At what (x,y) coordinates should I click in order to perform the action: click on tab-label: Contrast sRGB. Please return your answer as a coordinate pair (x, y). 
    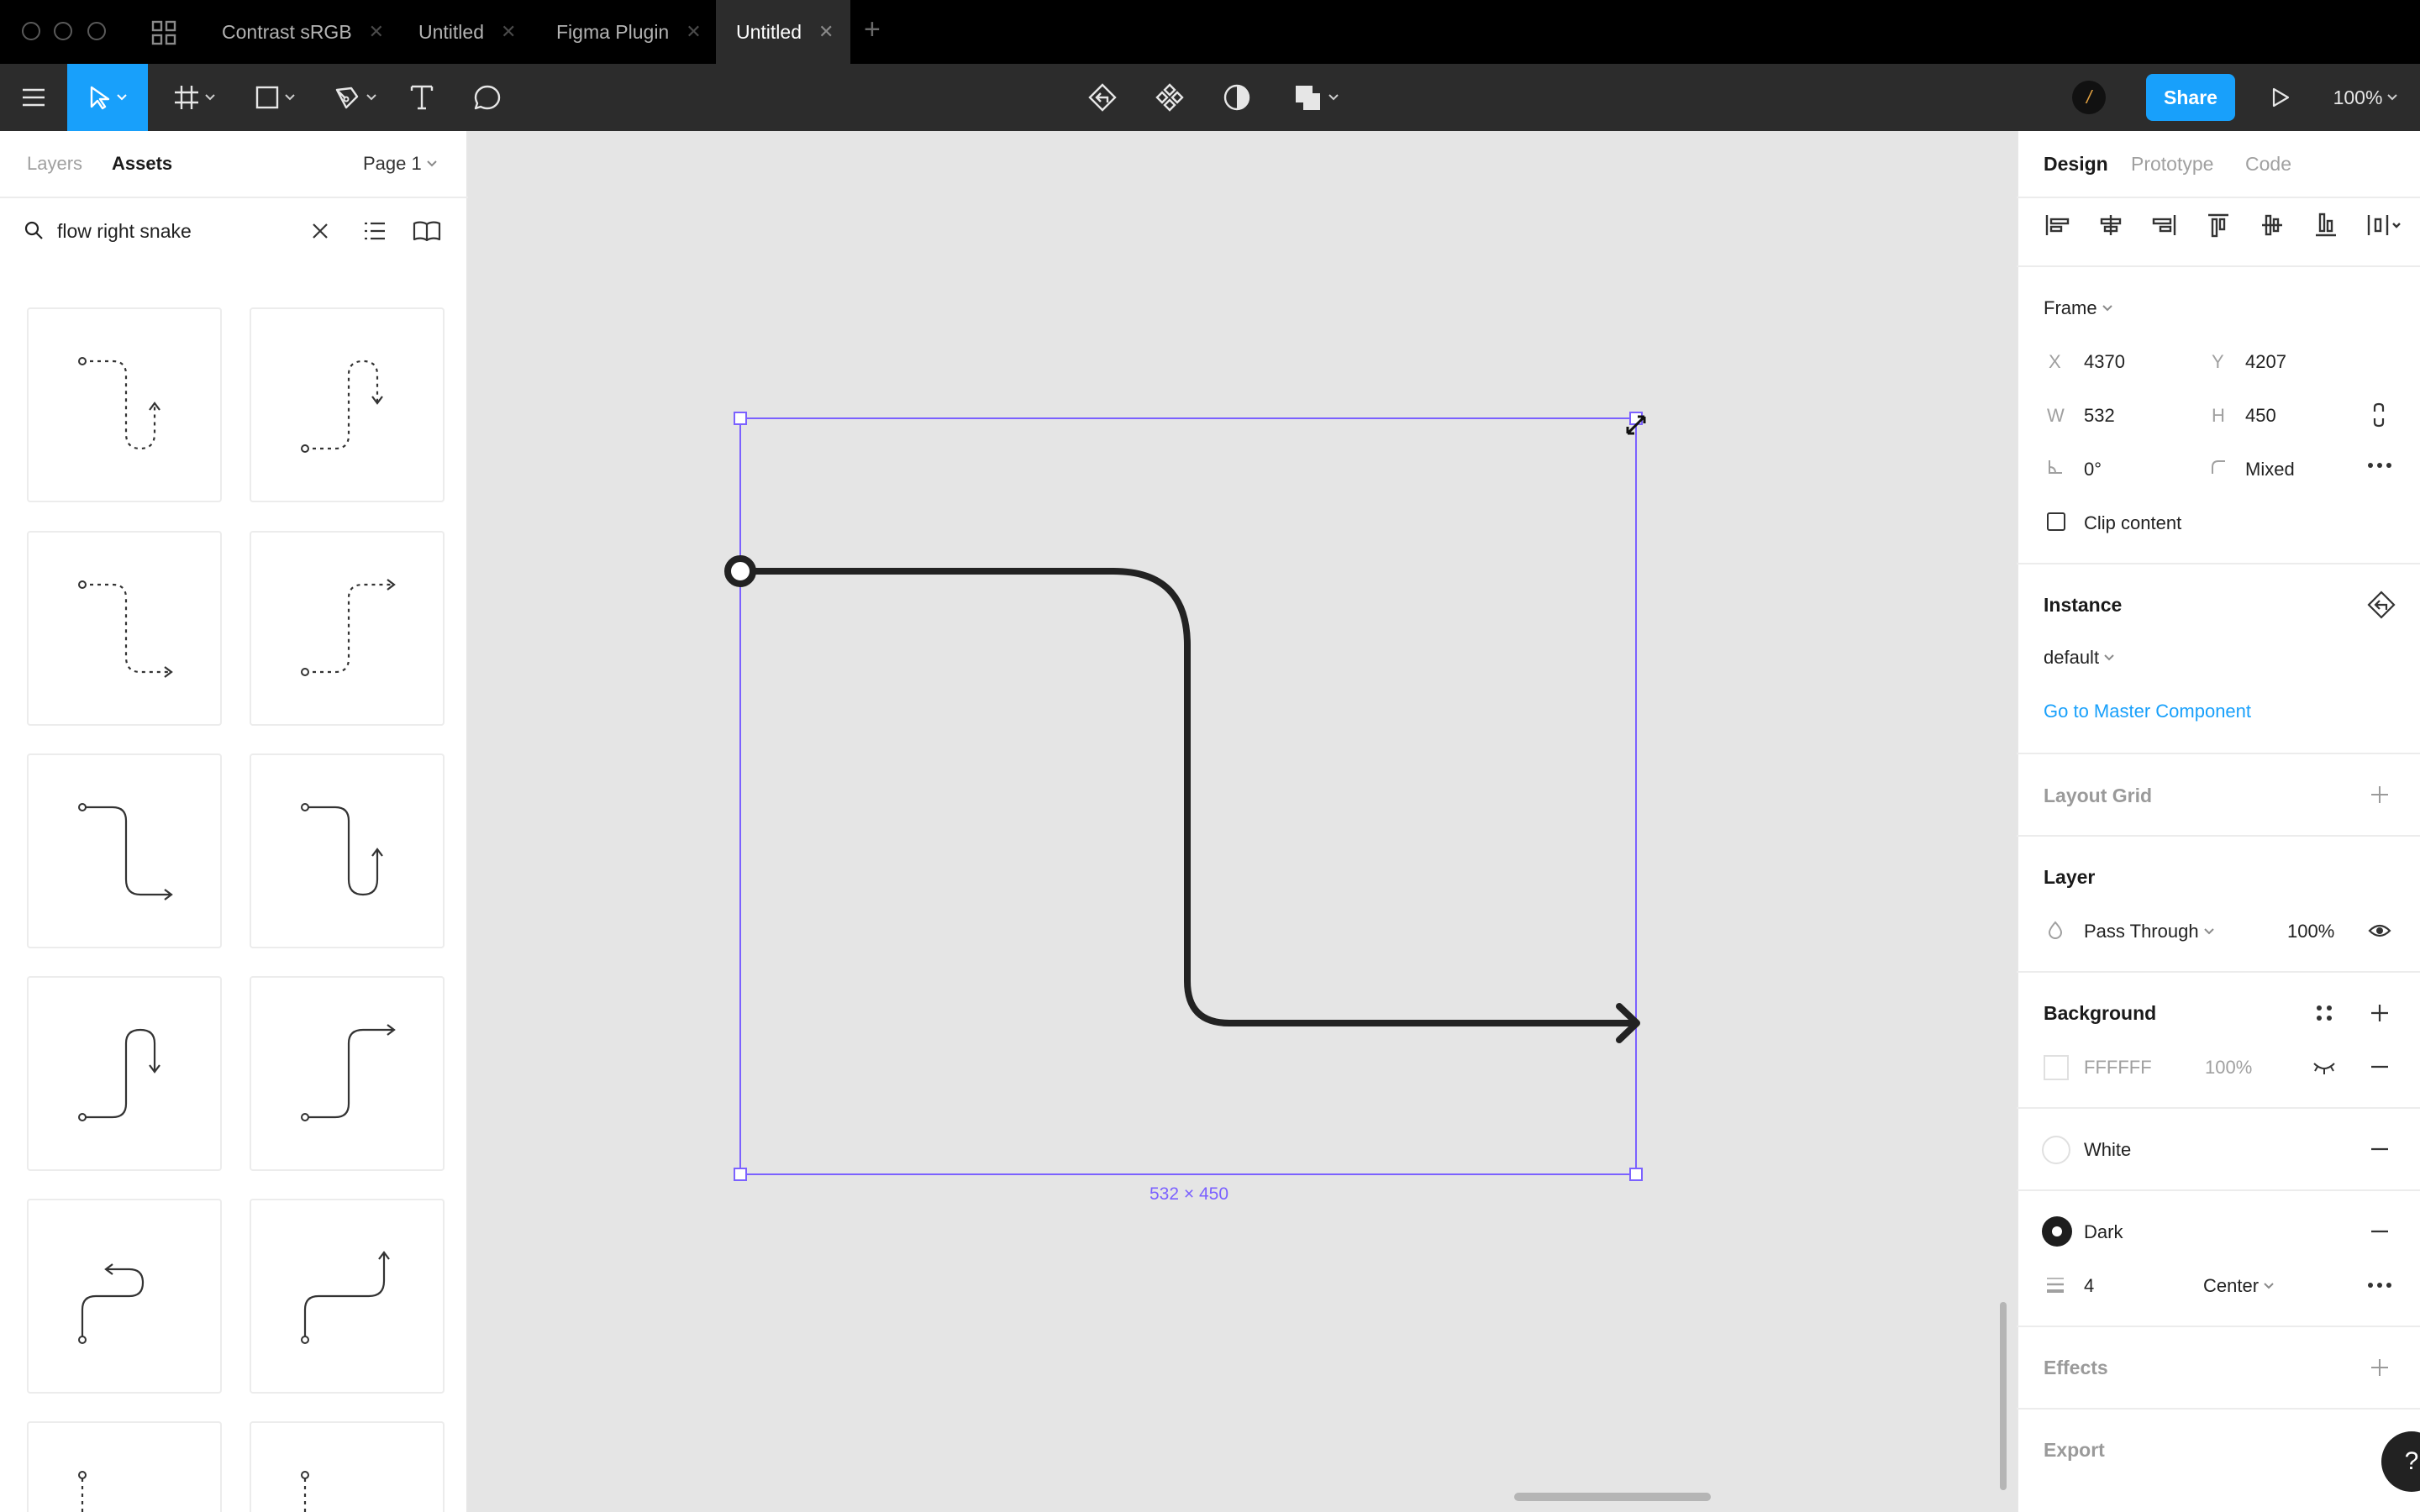
    Looking at the image, I should click on (287, 31).